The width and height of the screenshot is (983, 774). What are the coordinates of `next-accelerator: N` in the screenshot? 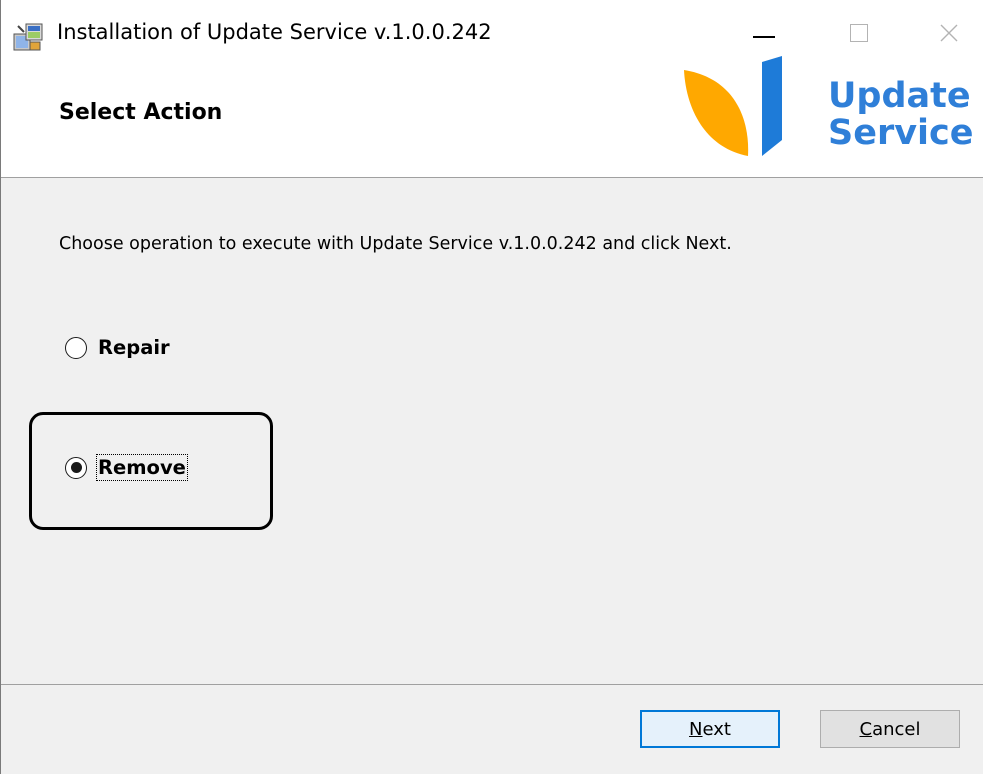 It's located at (696, 729).